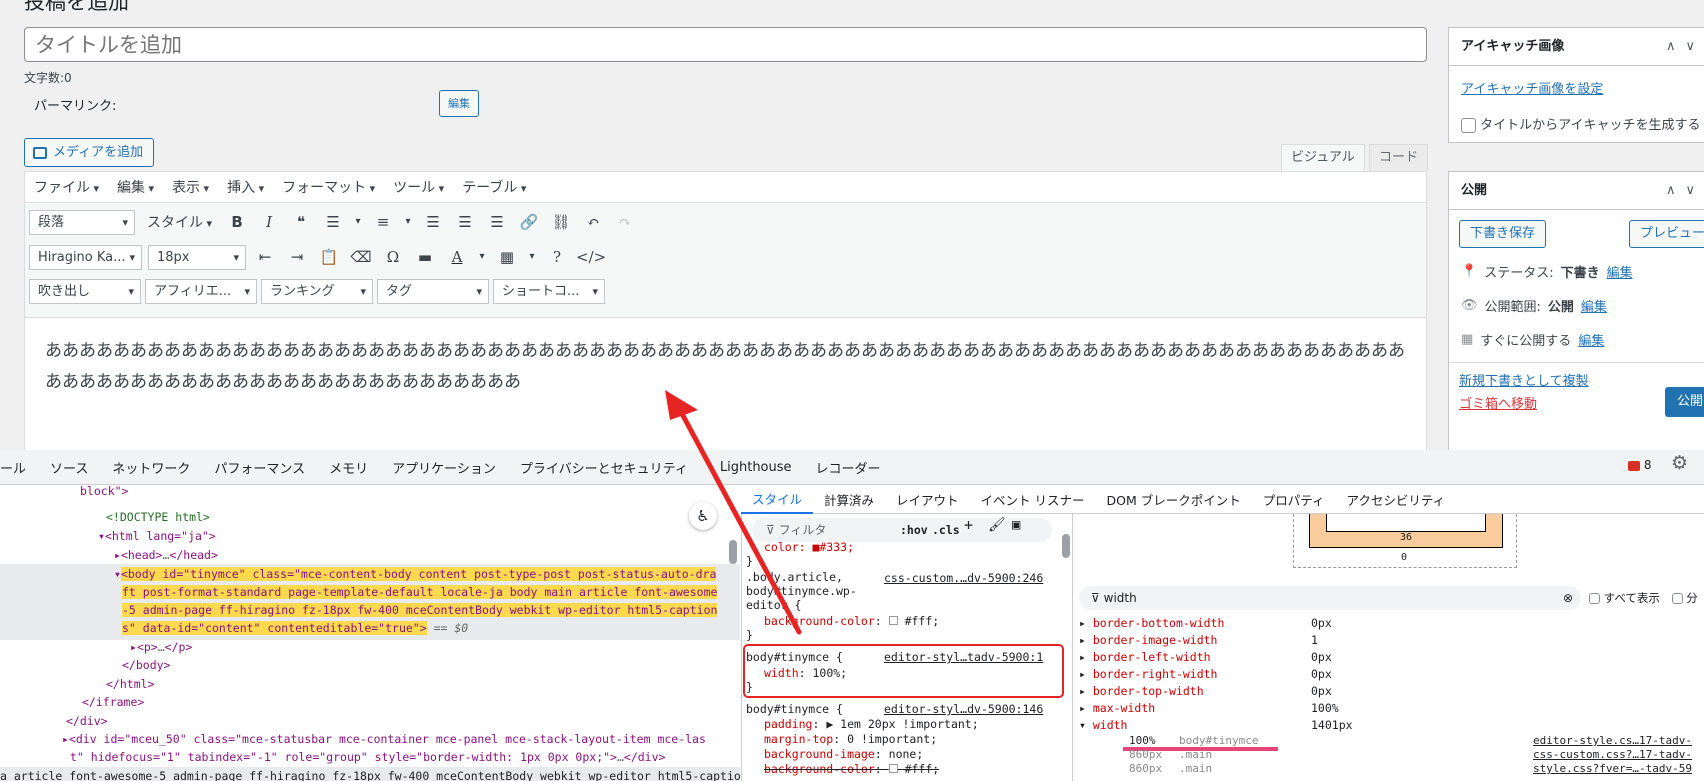 The width and height of the screenshot is (1704, 781). What do you see at coordinates (237, 222) in the screenshot?
I see `bold-icon: B` at bounding box center [237, 222].